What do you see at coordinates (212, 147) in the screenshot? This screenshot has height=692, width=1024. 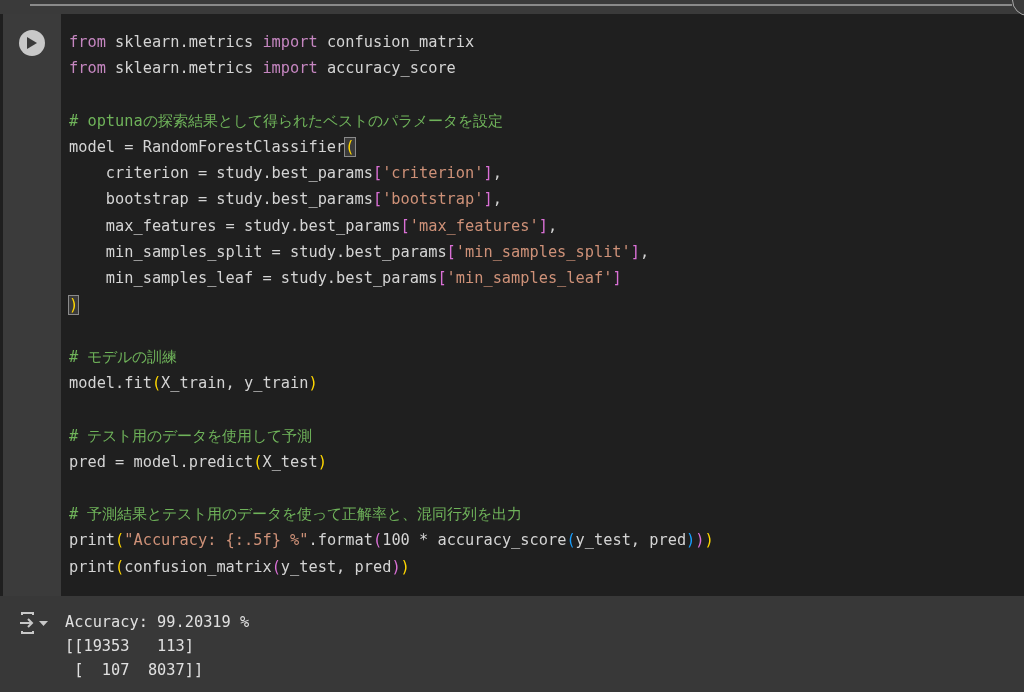 I see `code-line: model = RandomForestClassifier(` at bounding box center [212, 147].